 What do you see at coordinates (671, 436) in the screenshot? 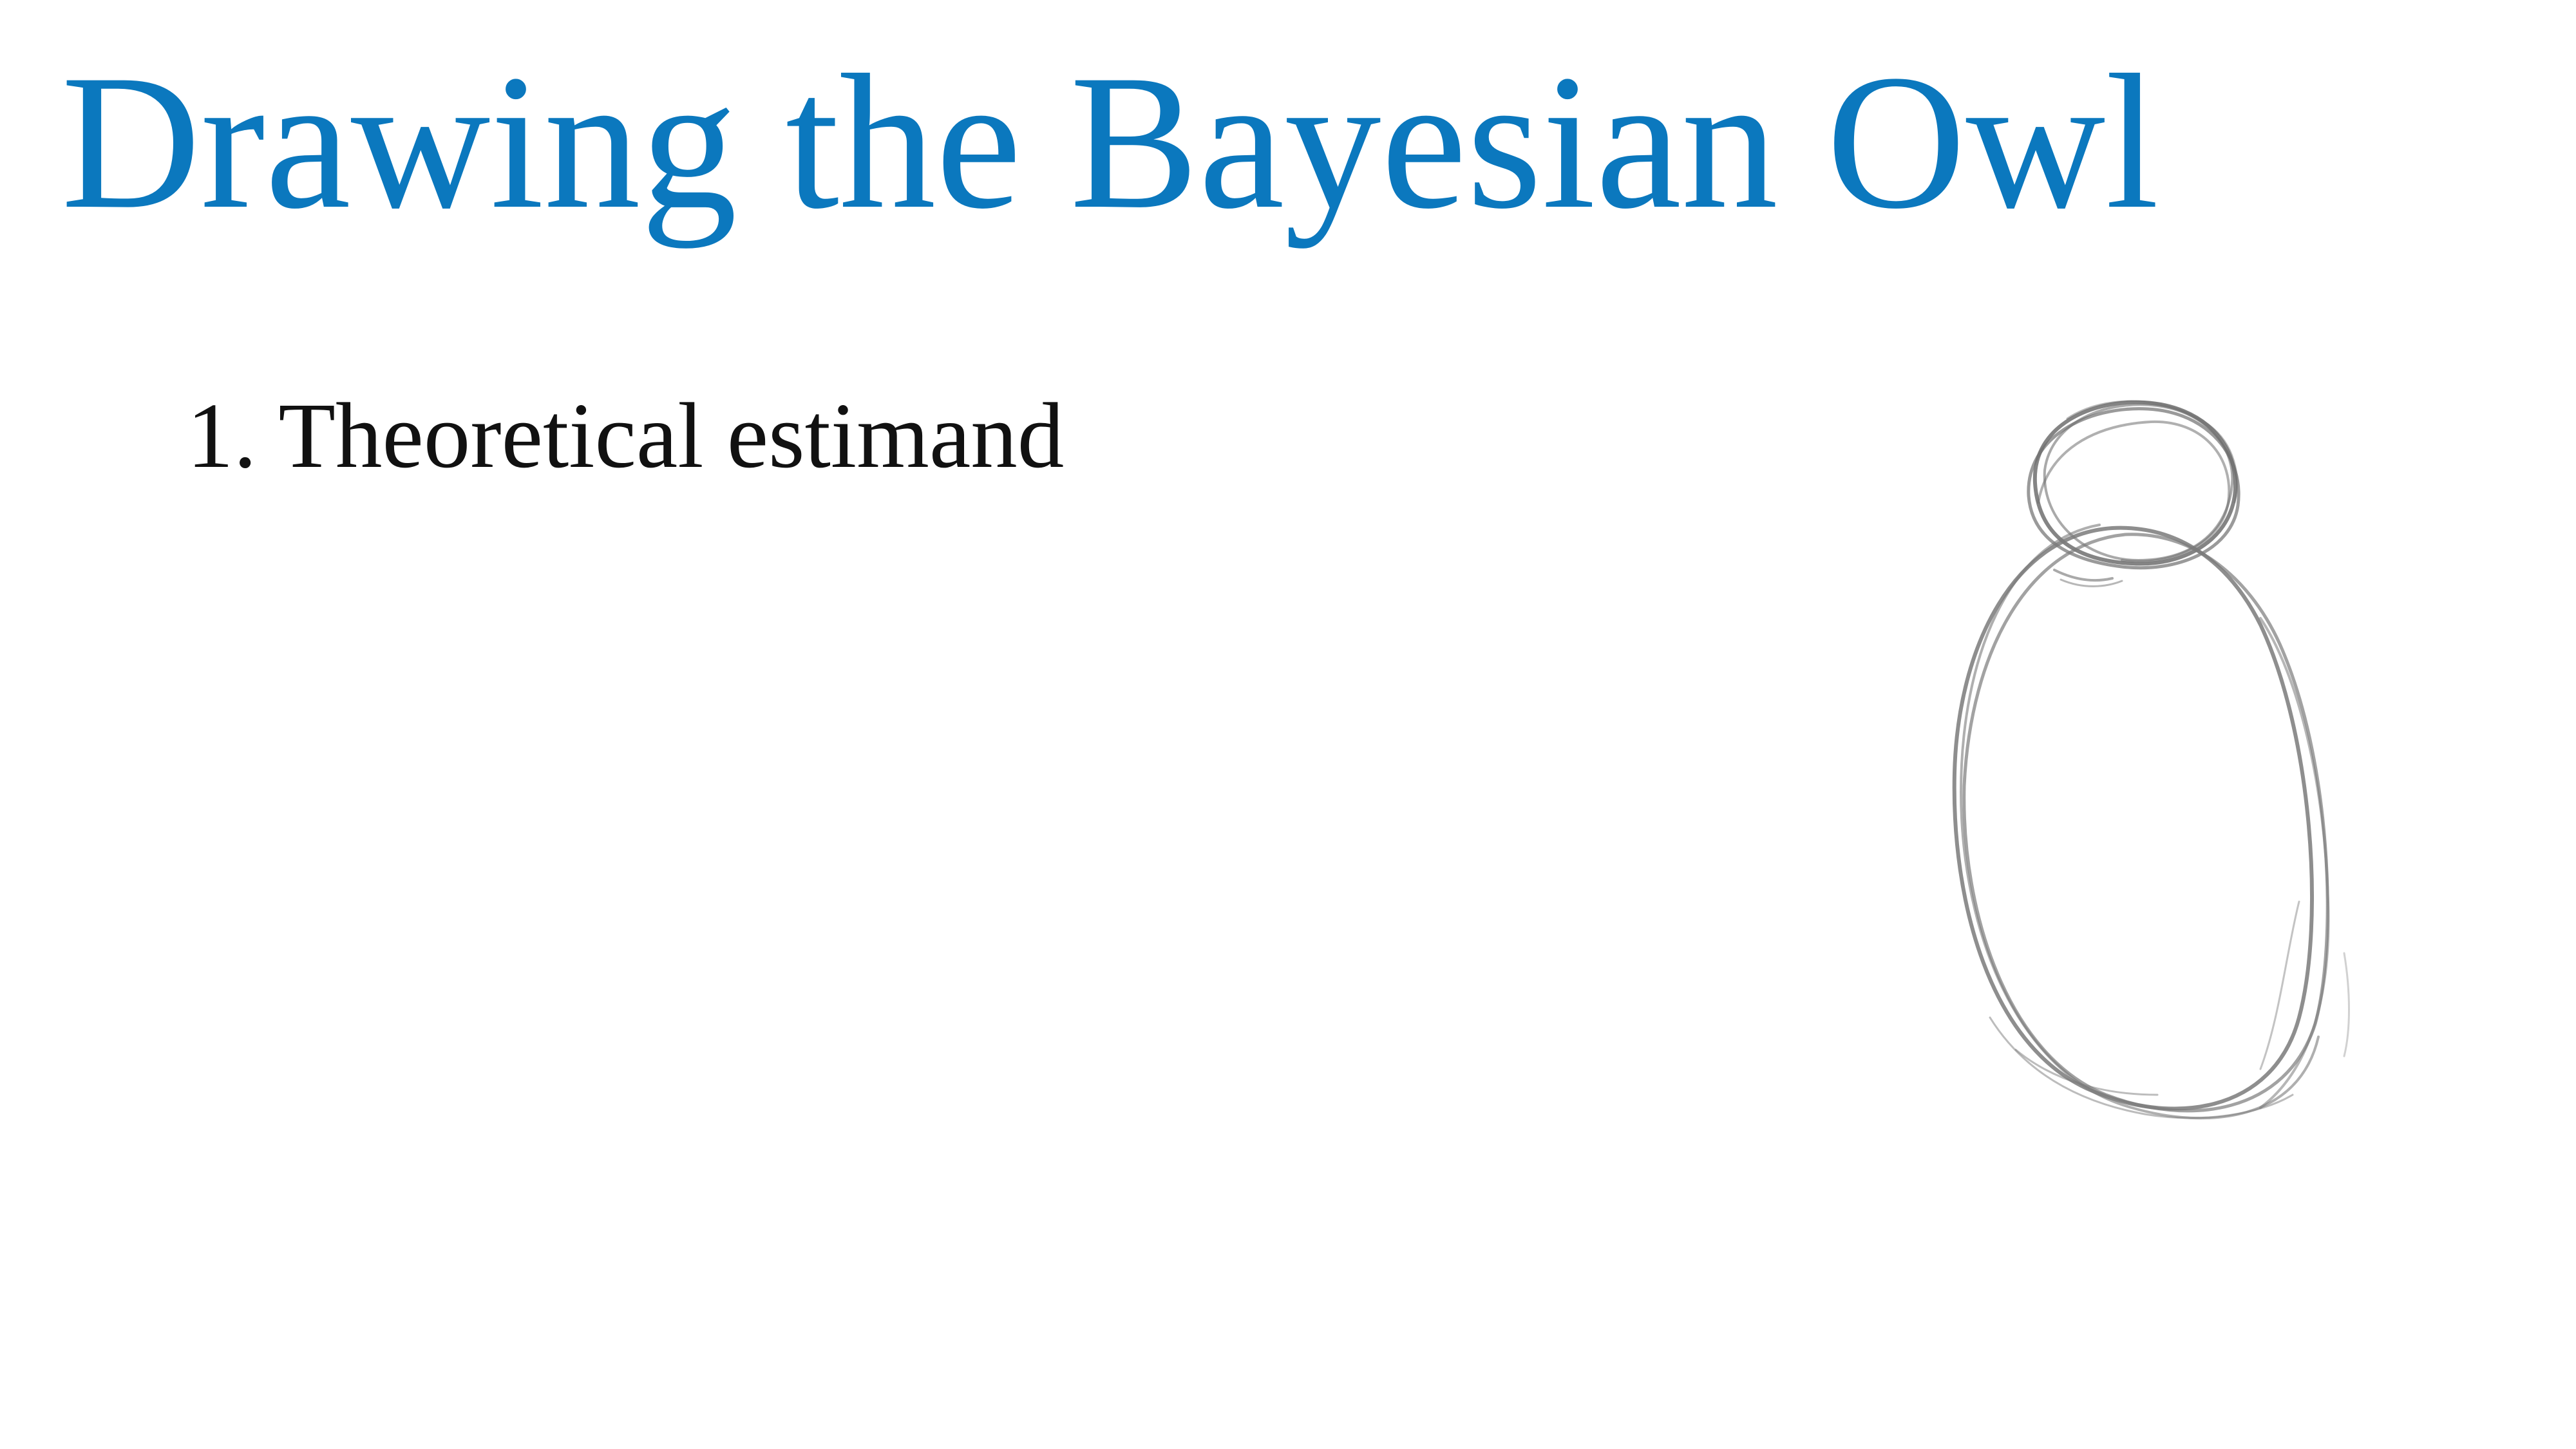
I see `step-label: Theoretical estimand` at bounding box center [671, 436].